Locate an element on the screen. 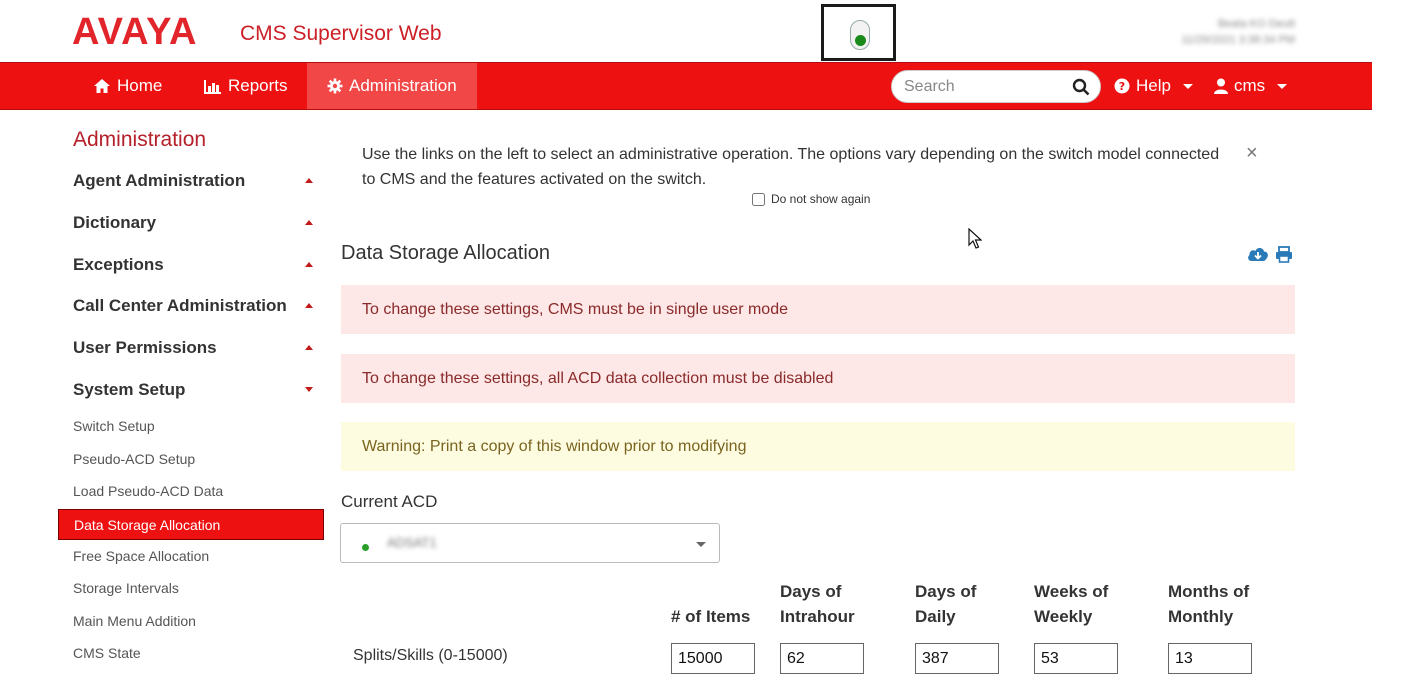  nav-user-menu: cms is located at coordinates (1251, 86).